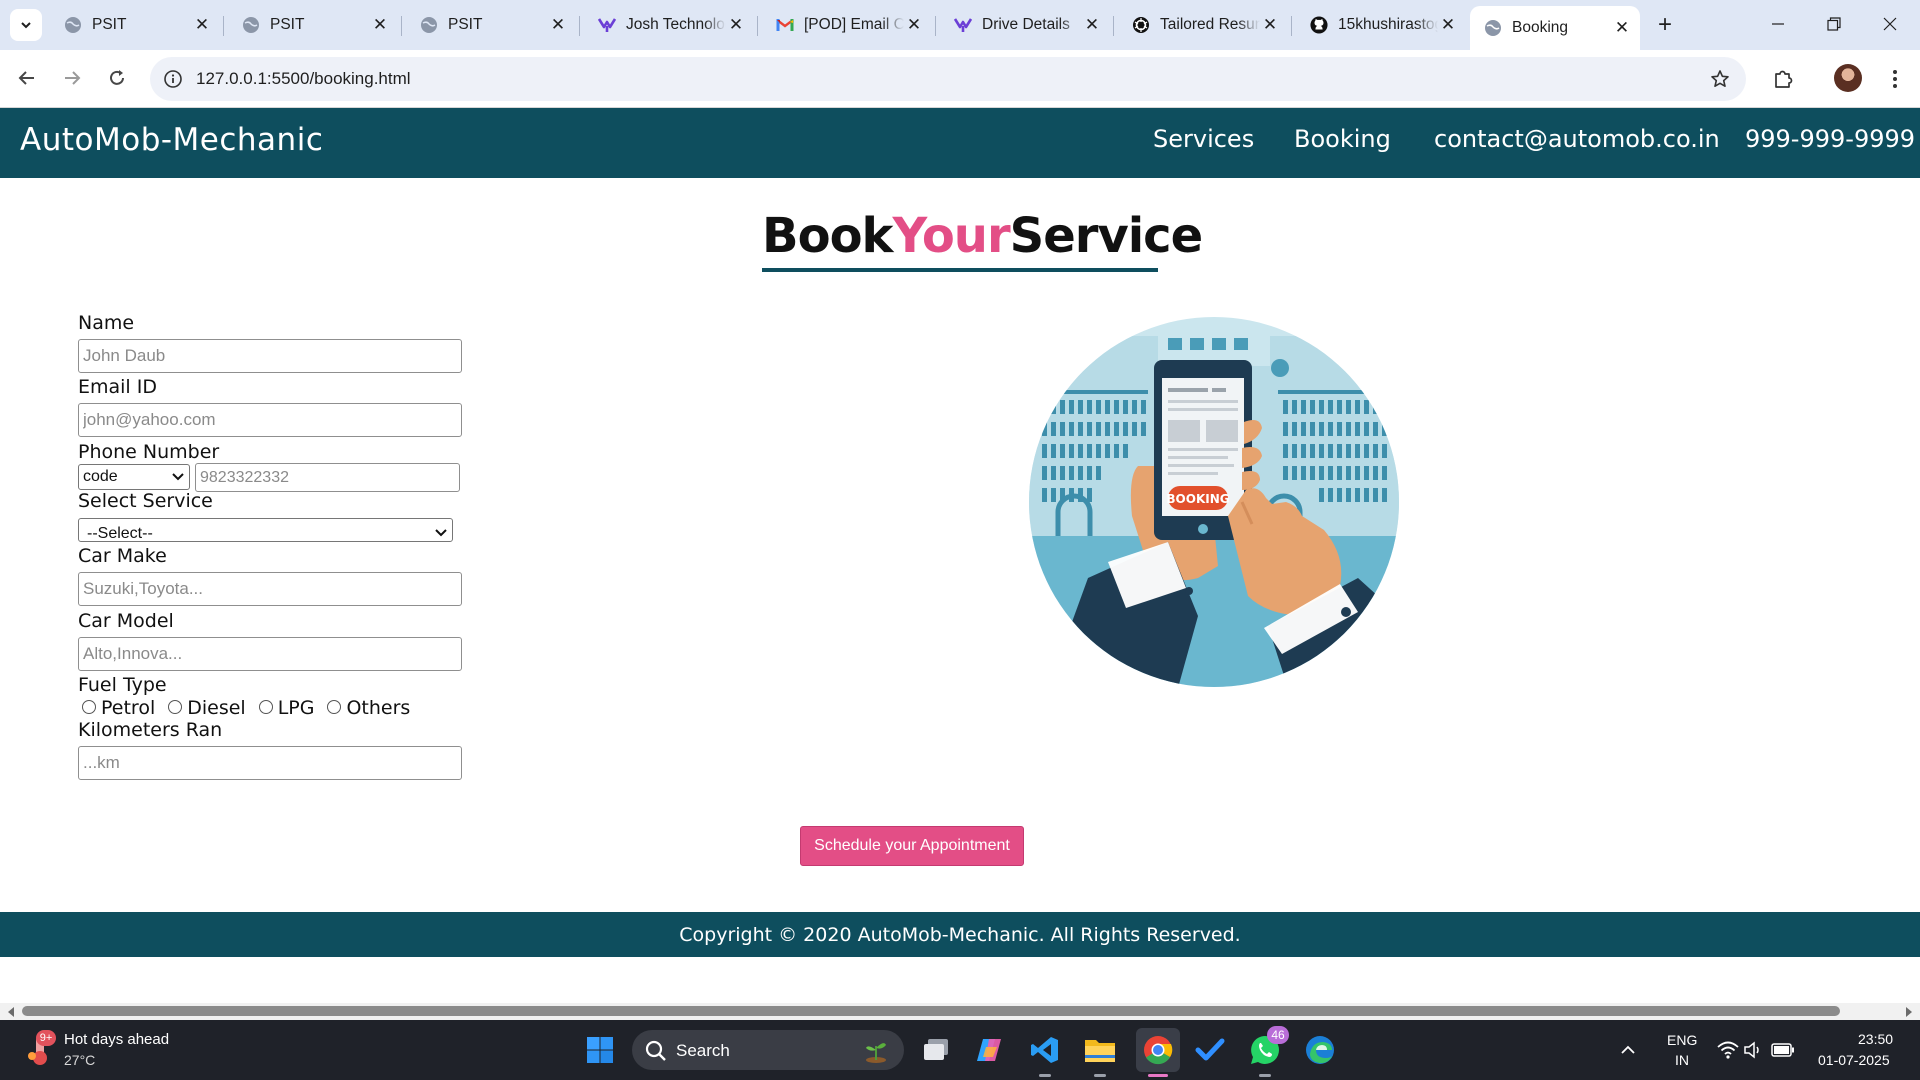 This screenshot has height=1080, width=1920. What do you see at coordinates (1268, 1047) in the screenshot?
I see `whatsapp-button: 46` at bounding box center [1268, 1047].